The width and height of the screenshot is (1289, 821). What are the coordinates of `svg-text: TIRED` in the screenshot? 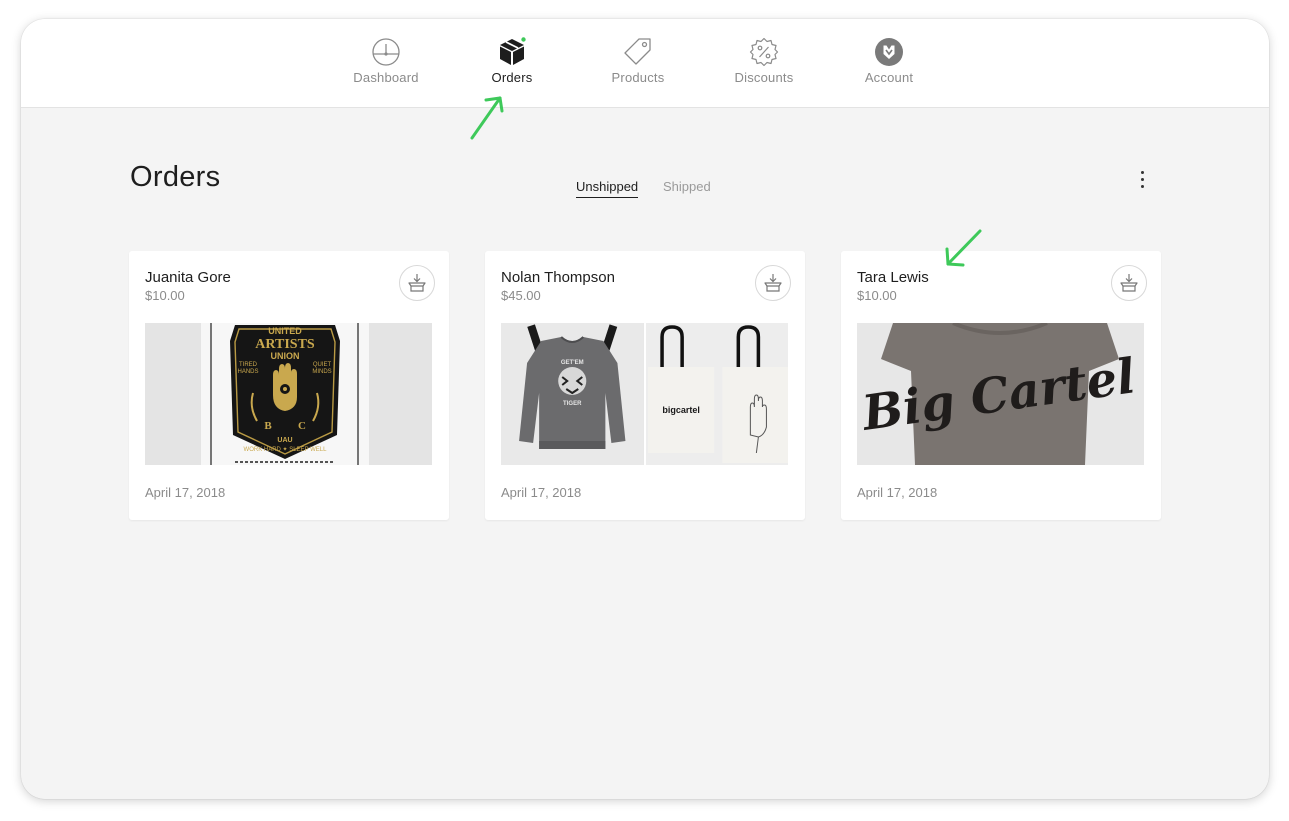 It's located at (248, 365).